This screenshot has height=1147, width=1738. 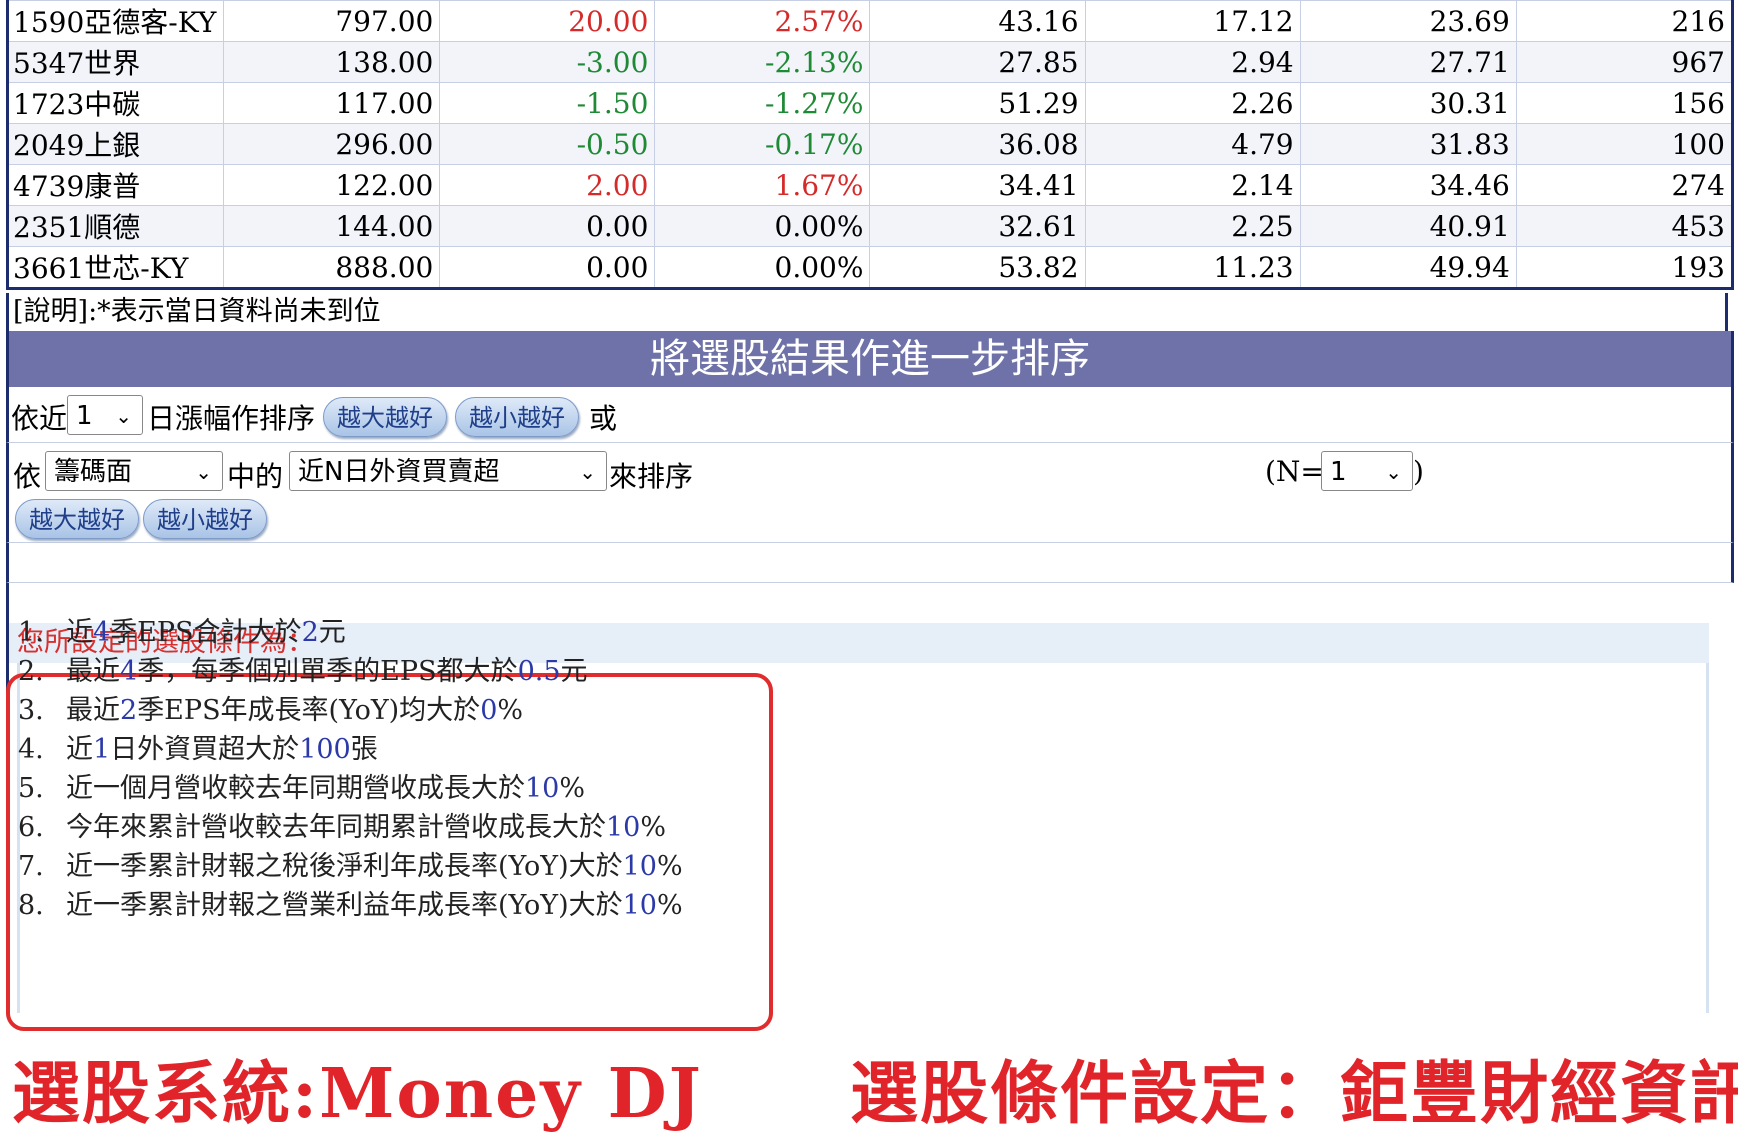 What do you see at coordinates (206, 632) in the screenshot?
I see `condition-text: 季EPS合計大於` at bounding box center [206, 632].